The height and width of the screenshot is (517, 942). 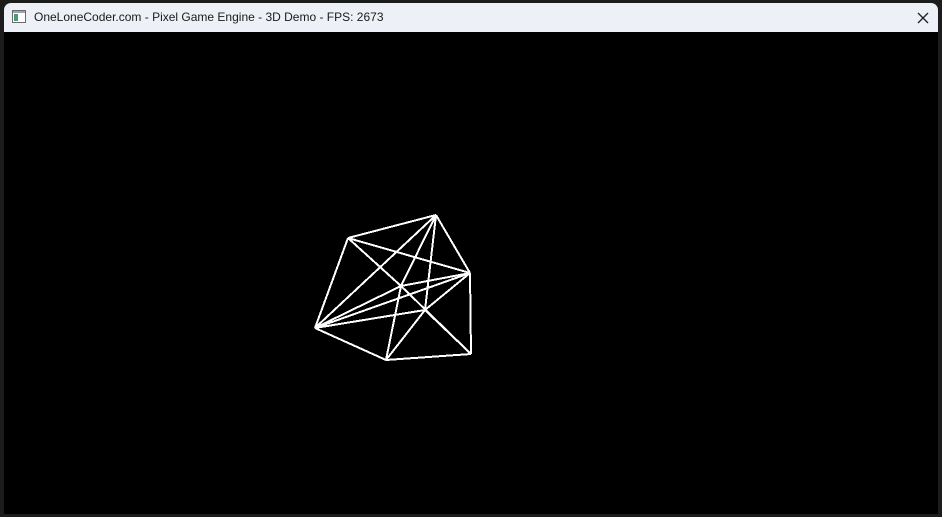 I want to click on wireframe-cube, so click(x=393, y=287).